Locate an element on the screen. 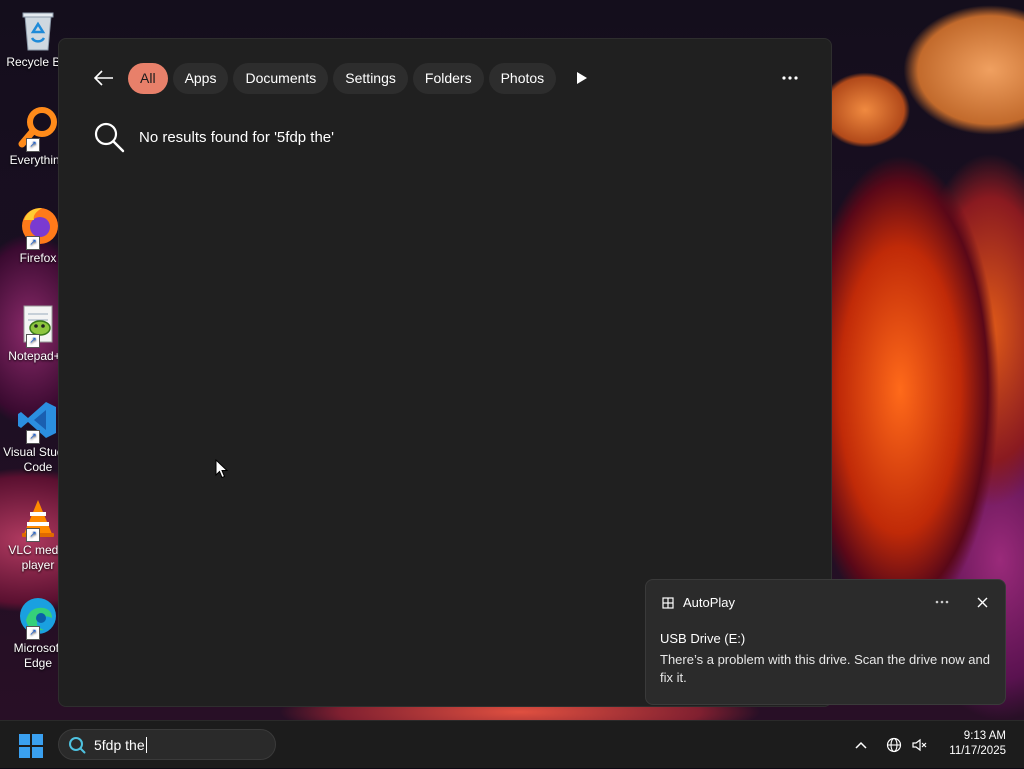 This screenshot has width=1024, height=769. network-status-button is located at coordinates (894, 745).